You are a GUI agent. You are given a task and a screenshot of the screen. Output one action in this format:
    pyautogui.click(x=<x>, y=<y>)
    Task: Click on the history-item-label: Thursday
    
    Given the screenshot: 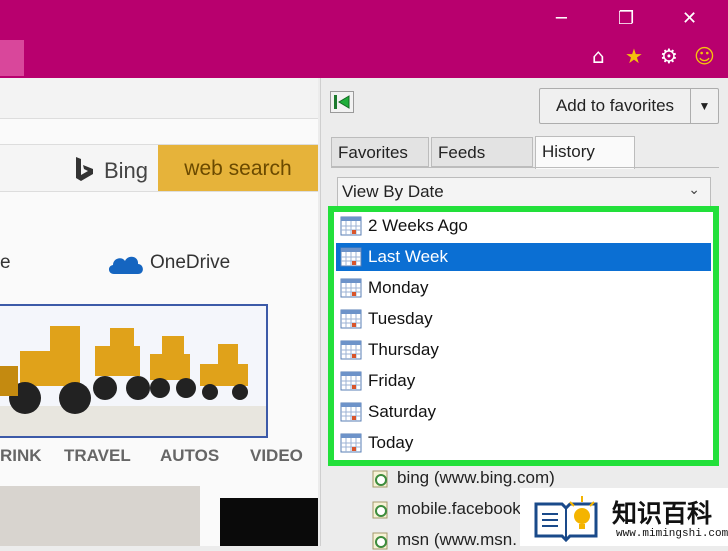 What is the action you would take?
    pyautogui.click(x=403, y=349)
    